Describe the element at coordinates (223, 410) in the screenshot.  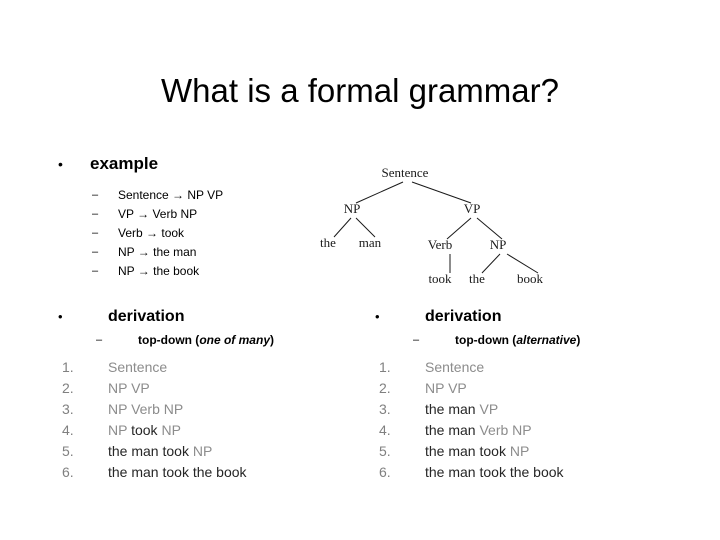
I see `derivation-step-row: 3. NP Verb NP` at that location.